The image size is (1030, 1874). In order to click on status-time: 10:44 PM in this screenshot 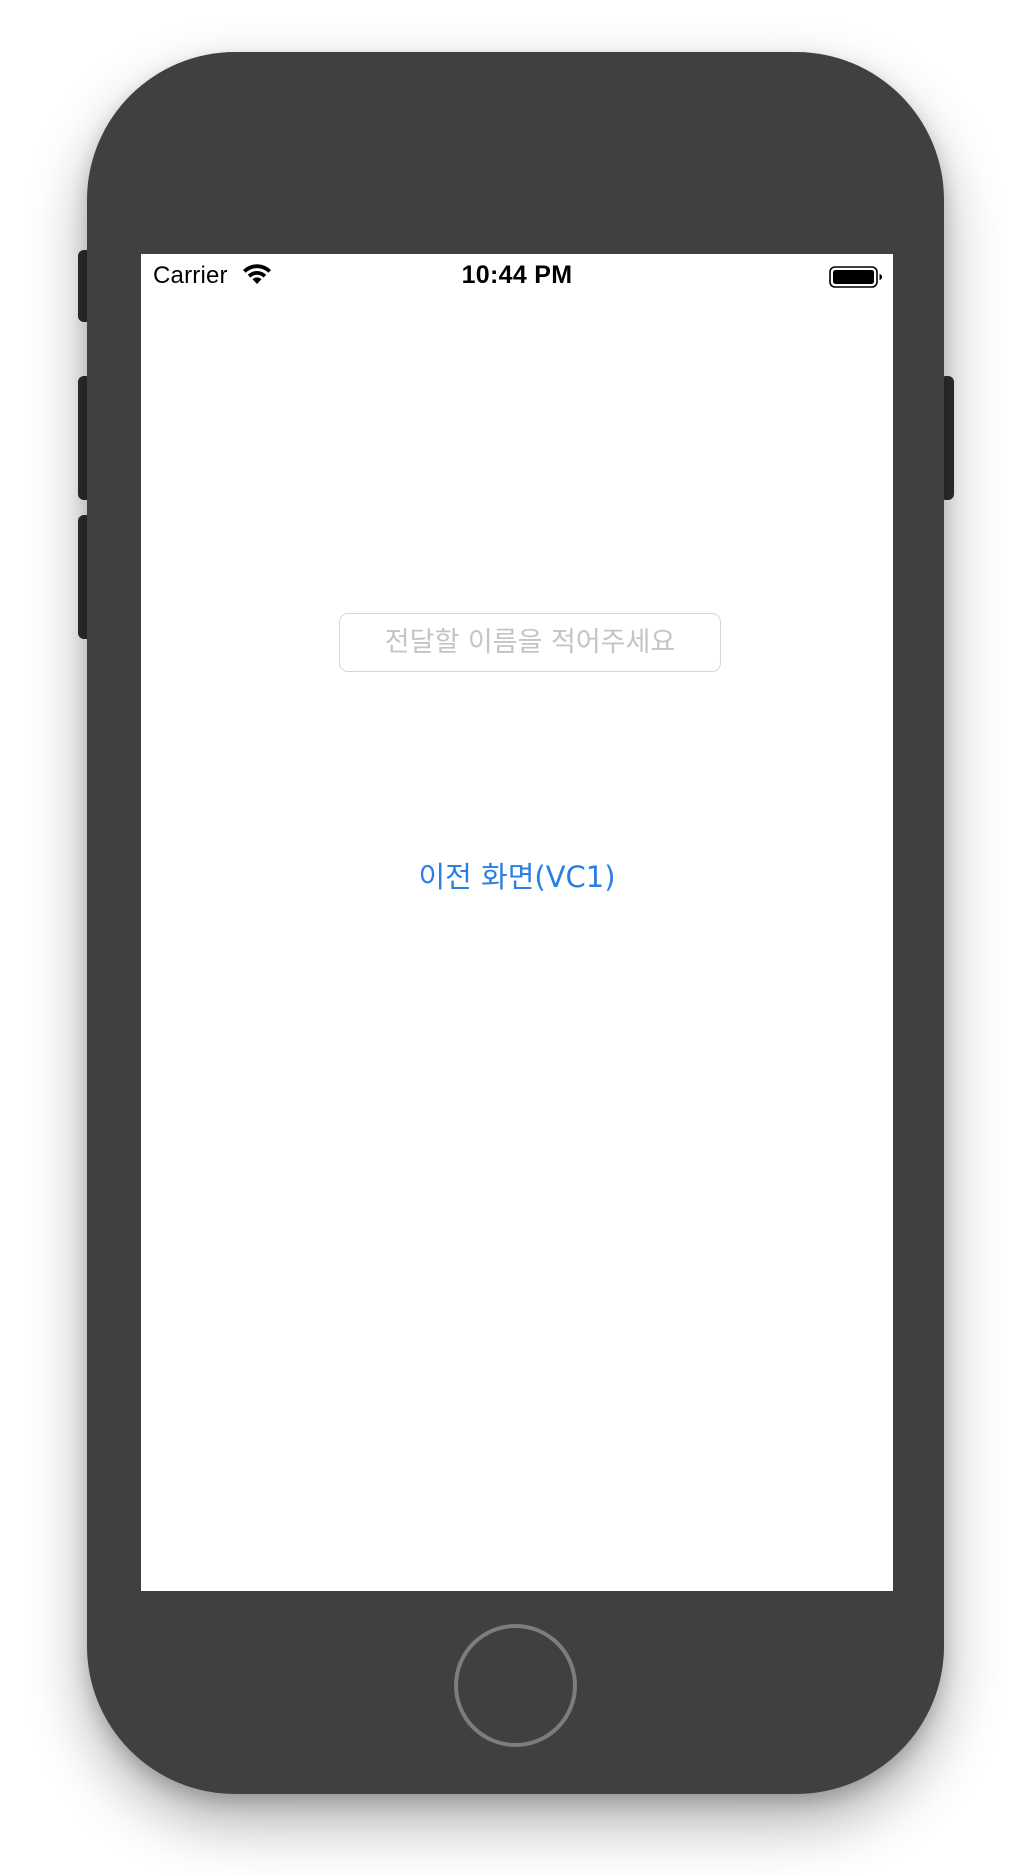, I will do `click(517, 275)`.